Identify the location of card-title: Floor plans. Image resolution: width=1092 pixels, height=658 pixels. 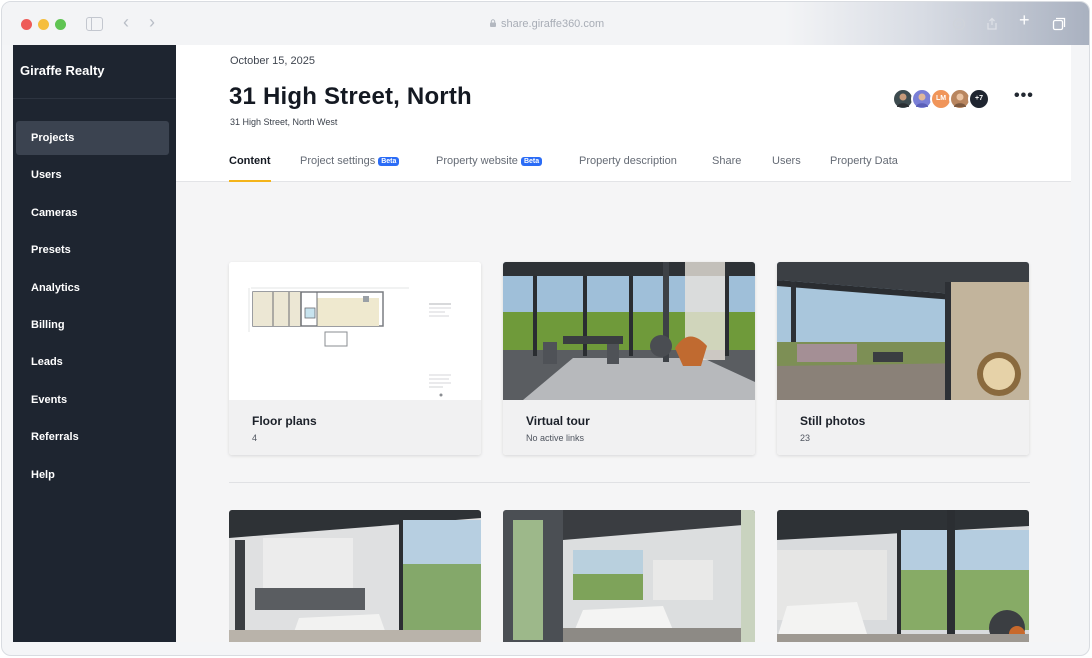
(284, 421).